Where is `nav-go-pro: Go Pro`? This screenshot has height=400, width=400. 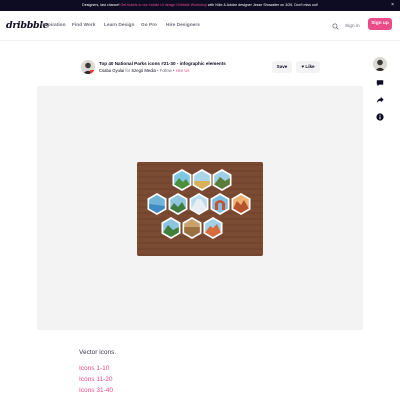
nav-go-pro: Go Pro is located at coordinates (149, 25).